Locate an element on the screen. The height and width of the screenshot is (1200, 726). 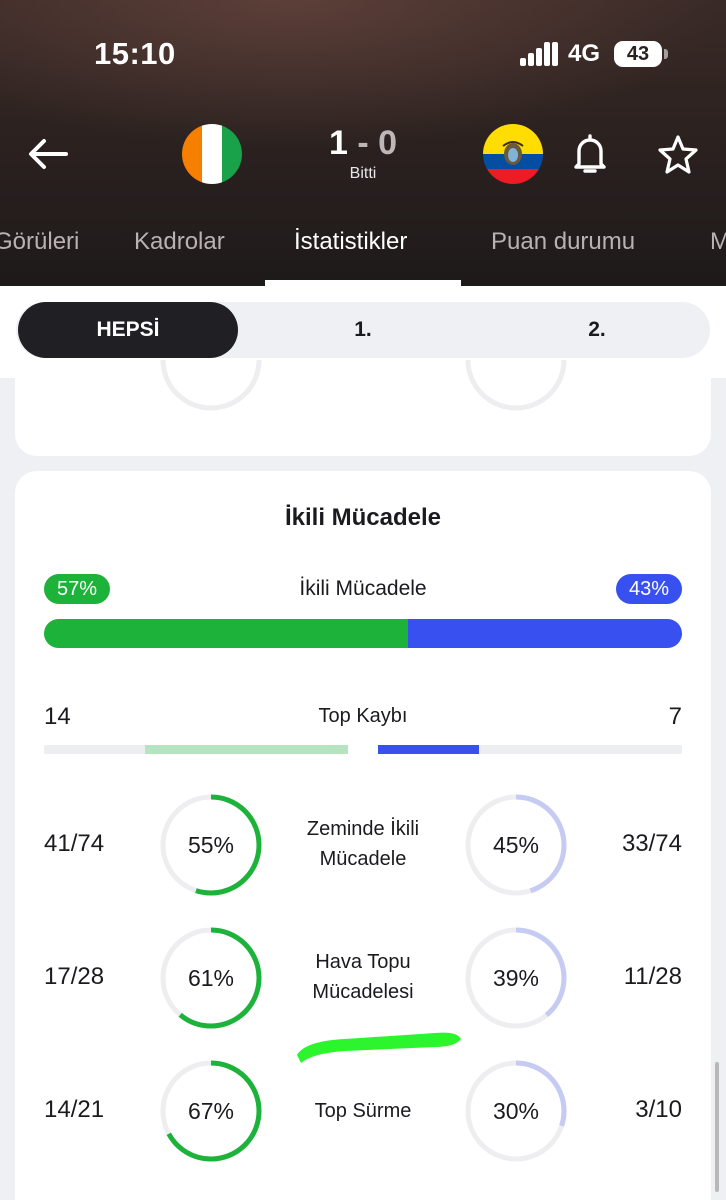
network-type: 4G is located at coordinates (584, 53).